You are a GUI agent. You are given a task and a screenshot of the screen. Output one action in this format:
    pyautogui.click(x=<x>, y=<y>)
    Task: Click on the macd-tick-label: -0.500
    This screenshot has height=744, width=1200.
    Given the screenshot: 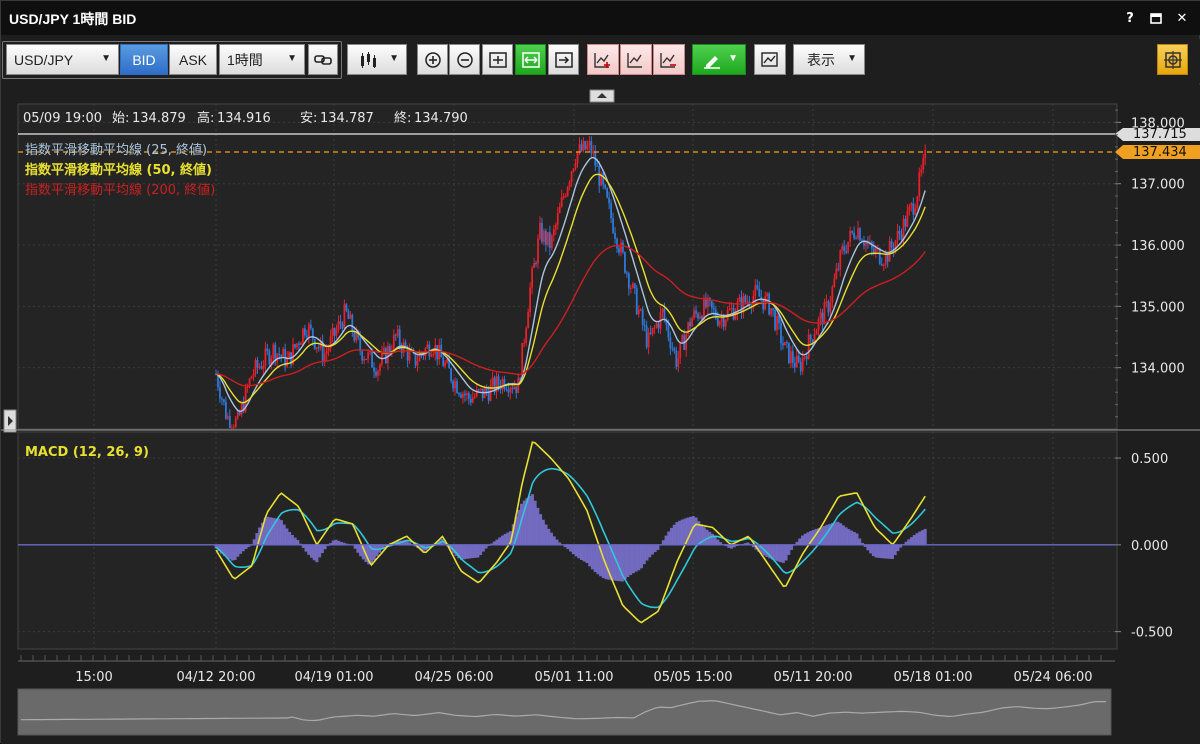 What is the action you would take?
    pyautogui.click(x=1152, y=633)
    